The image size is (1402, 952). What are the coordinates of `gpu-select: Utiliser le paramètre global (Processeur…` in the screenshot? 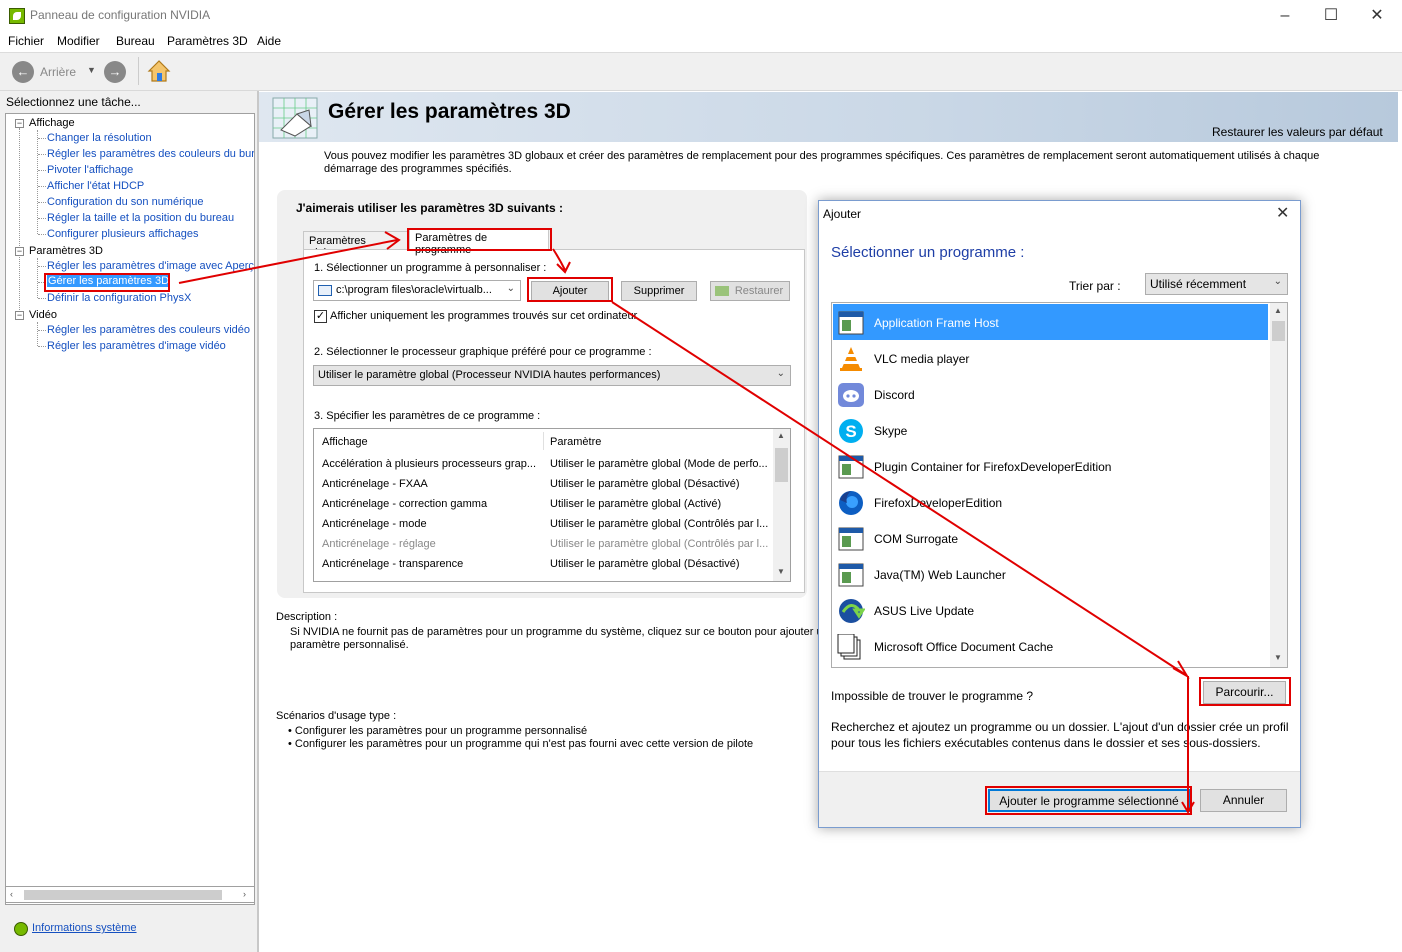 It's located at (552, 375).